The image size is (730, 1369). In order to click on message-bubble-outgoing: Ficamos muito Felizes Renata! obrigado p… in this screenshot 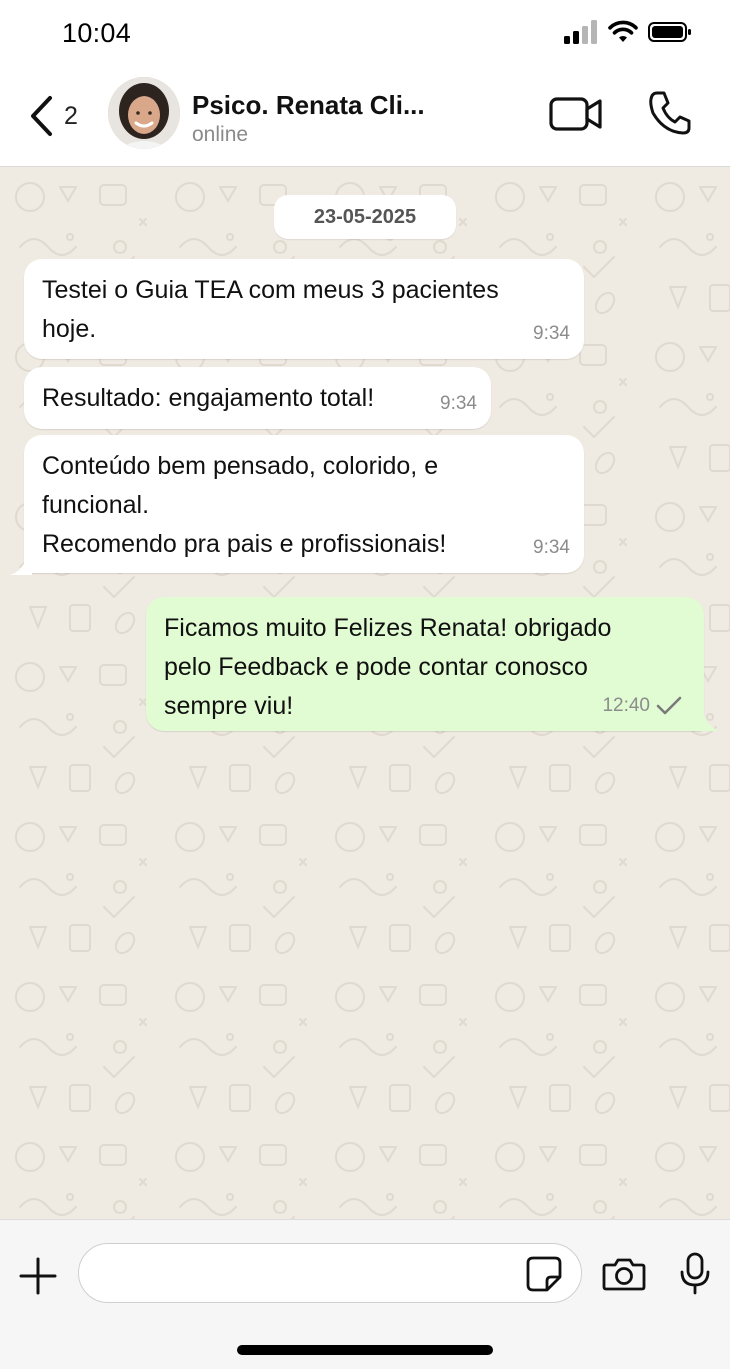, I will do `click(425, 664)`.